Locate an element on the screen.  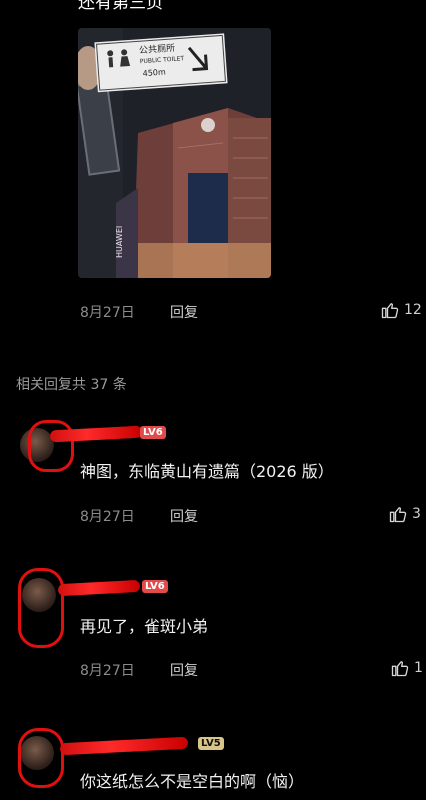
like-button: 1 is located at coordinates (406, 668).